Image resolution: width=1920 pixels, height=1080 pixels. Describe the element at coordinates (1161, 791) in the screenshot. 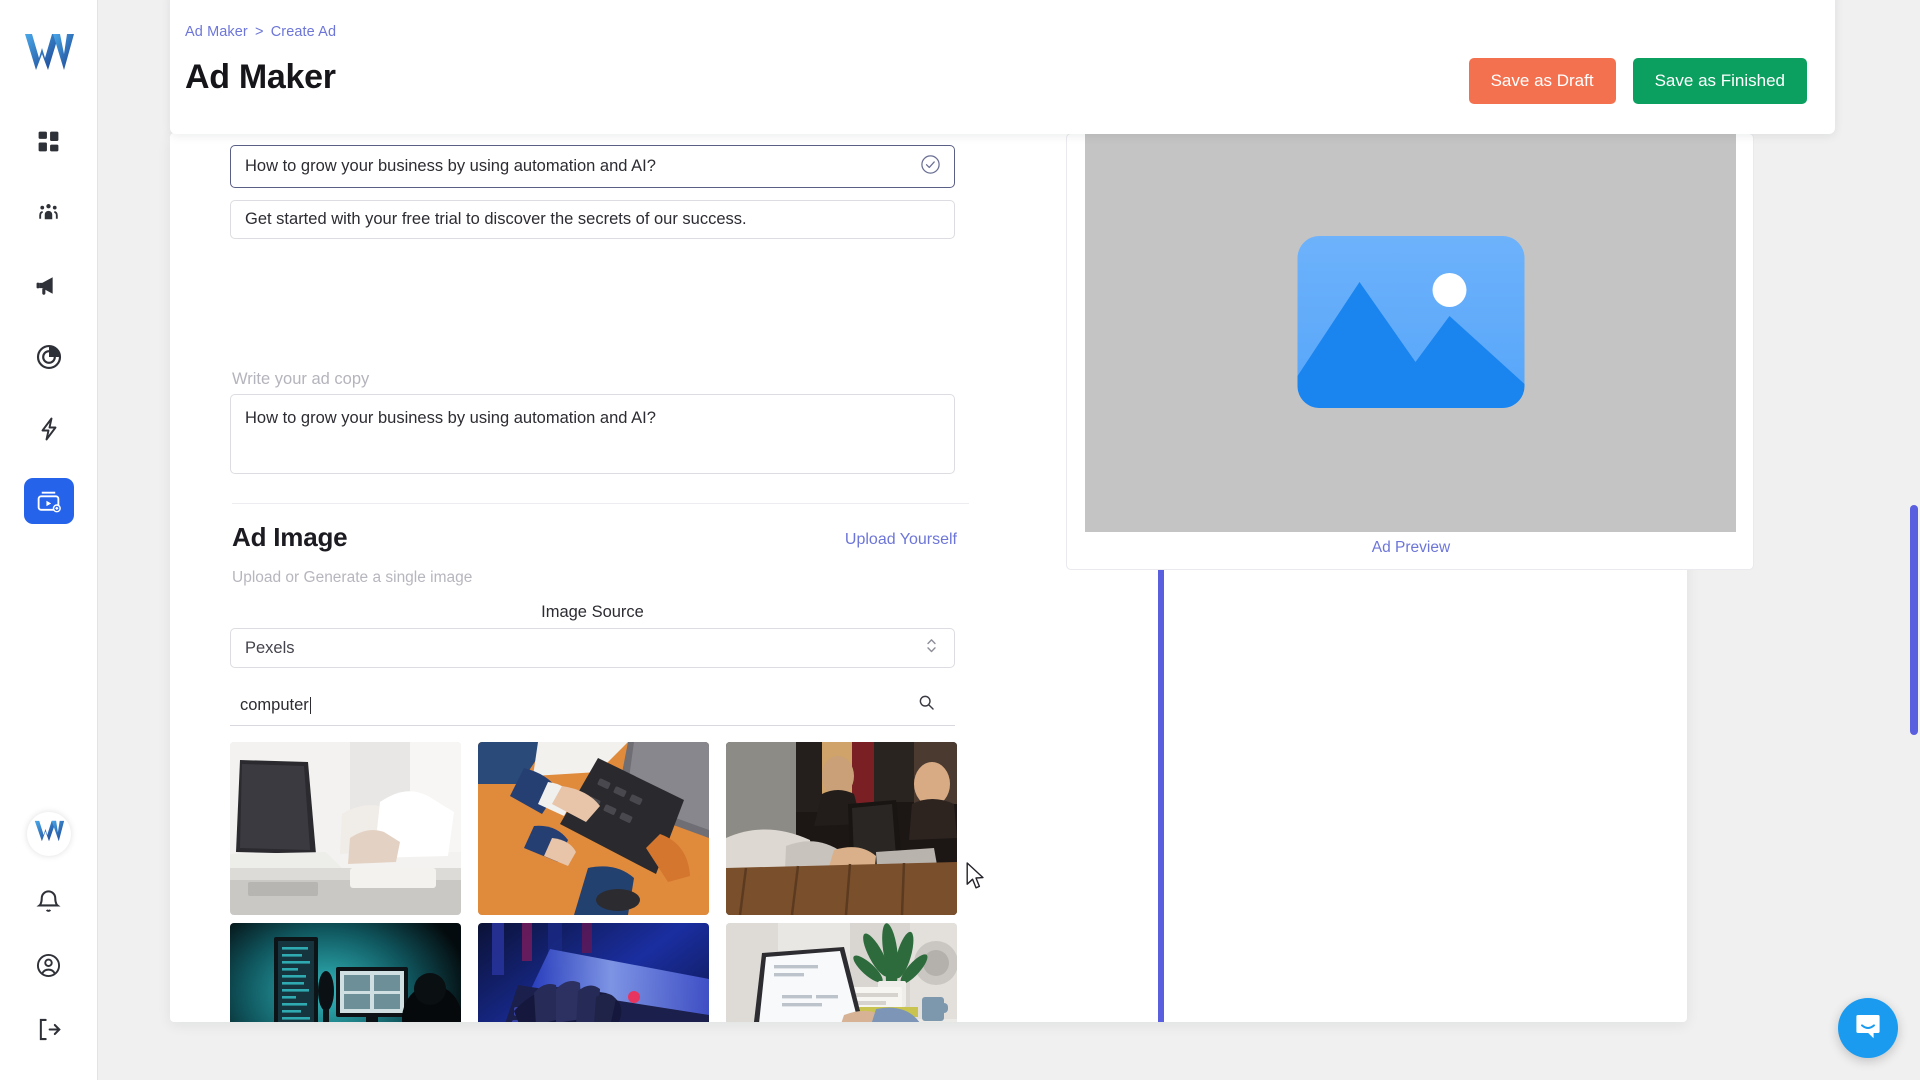

I see `form-scrollbar-thumb` at that location.